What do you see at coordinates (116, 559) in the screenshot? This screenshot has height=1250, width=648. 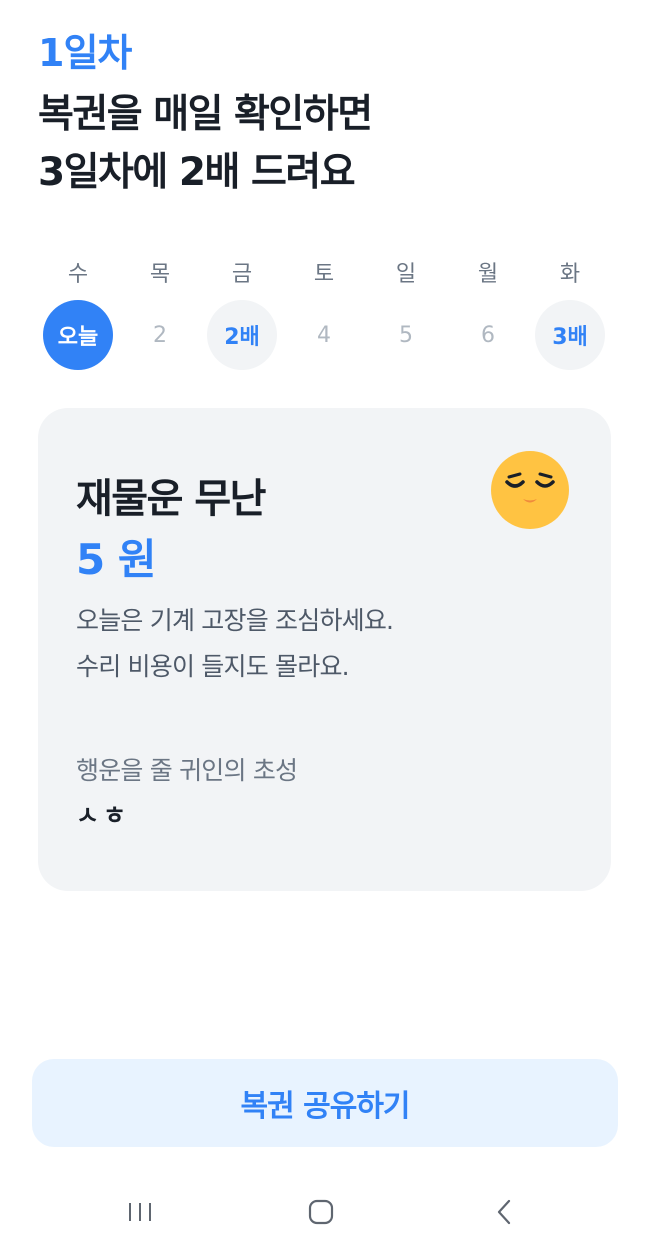 I see `prize-amount: 5 원` at bounding box center [116, 559].